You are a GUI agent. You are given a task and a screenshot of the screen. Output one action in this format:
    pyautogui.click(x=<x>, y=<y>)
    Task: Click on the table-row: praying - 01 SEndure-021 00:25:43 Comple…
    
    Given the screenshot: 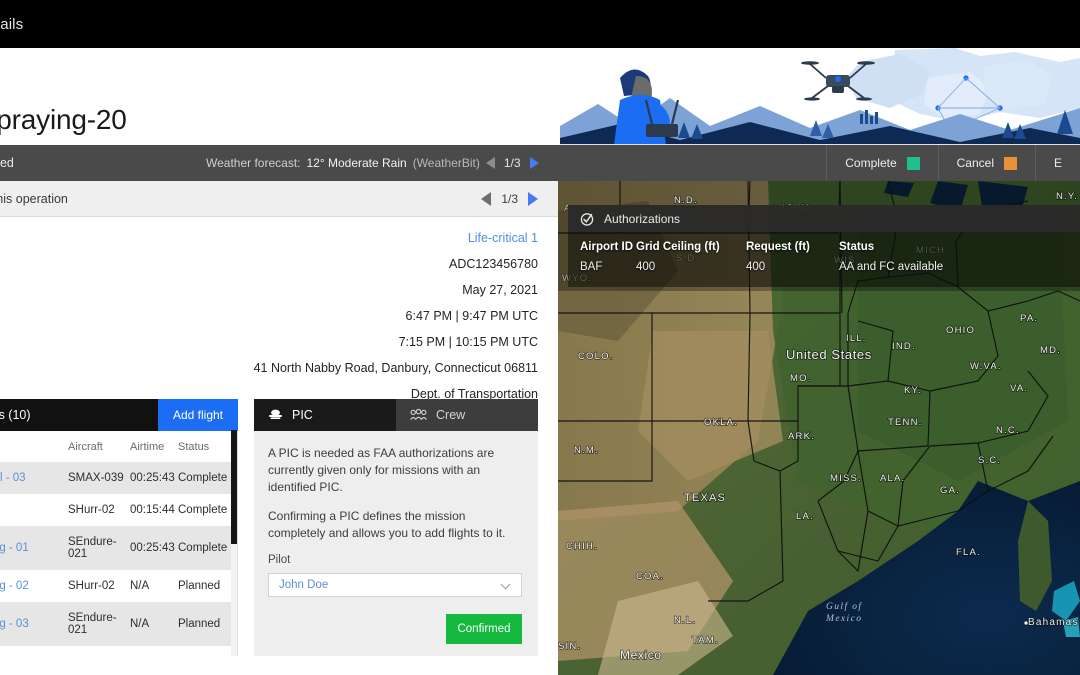 What is the action you would take?
    pyautogui.click(x=119, y=548)
    